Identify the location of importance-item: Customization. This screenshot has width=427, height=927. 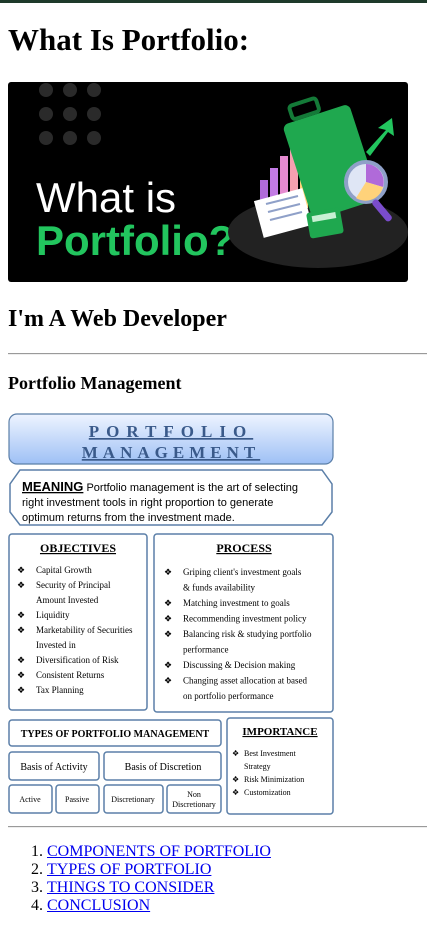
(267, 792).